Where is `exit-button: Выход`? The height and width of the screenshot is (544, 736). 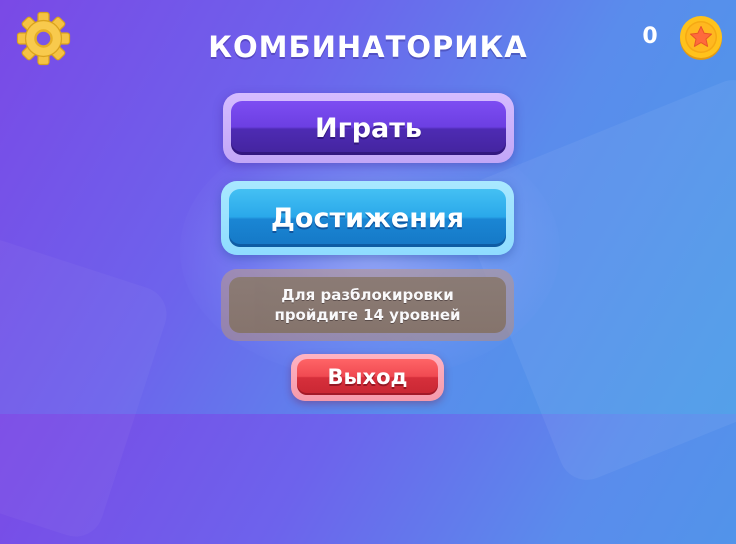
exit-button: Выход is located at coordinates (367, 377).